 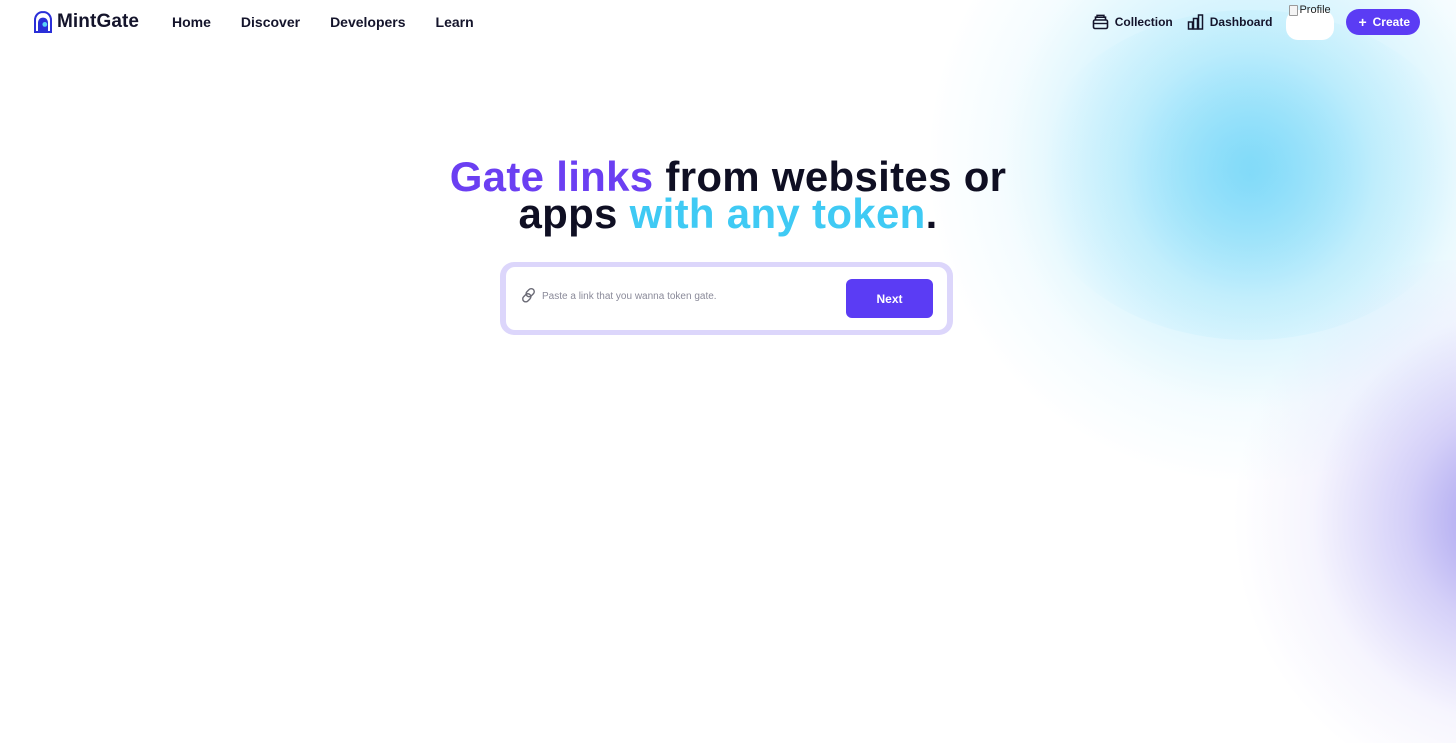 What do you see at coordinates (191, 22) in the screenshot?
I see `nav-link-home: Home` at bounding box center [191, 22].